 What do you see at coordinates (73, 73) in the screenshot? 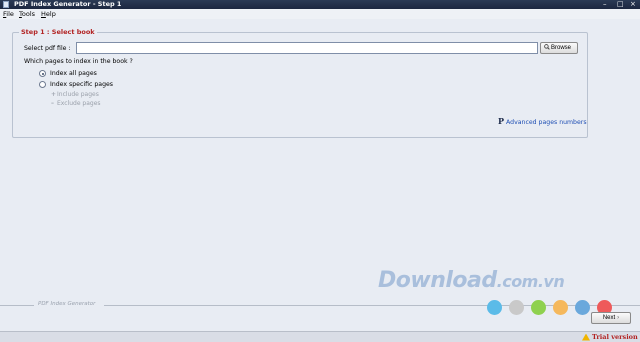
I see `index-all-label: Index all pages` at bounding box center [73, 73].